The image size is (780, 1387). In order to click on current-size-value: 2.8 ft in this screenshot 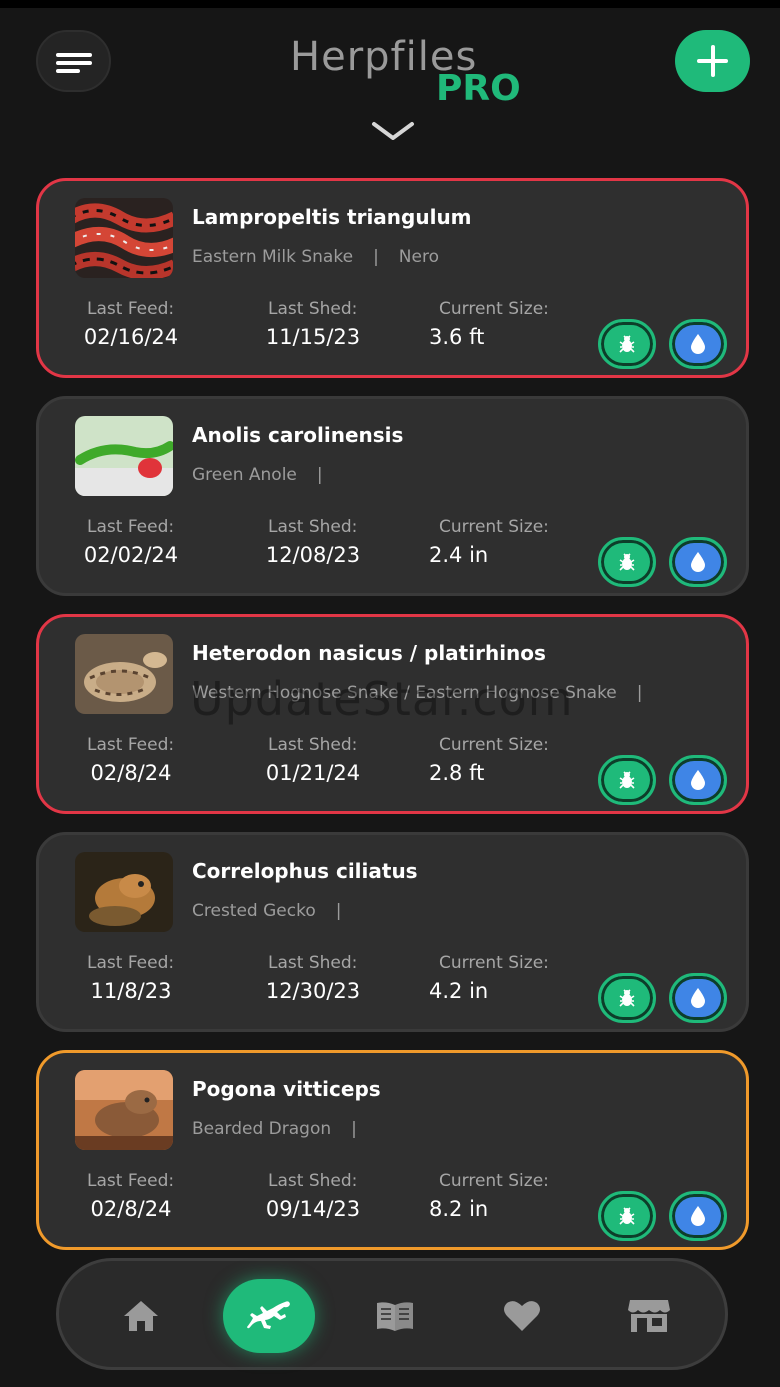, I will do `click(457, 773)`.